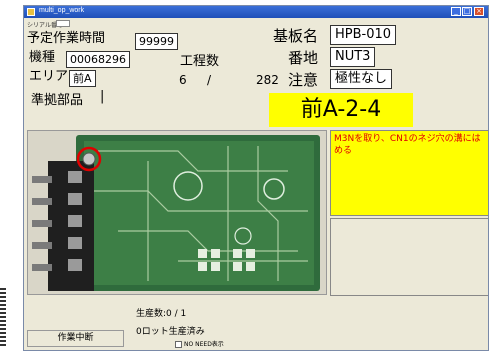 Image resolution: width=504 pixels, height=352 pixels. I want to click on no-need-toggle: NO NEED表示, so click(199, 343).